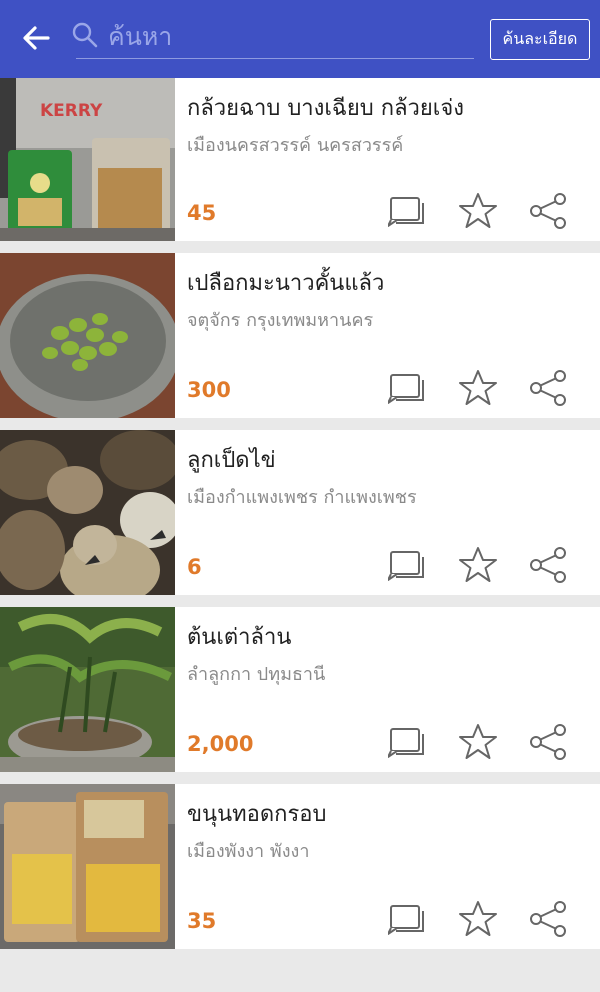 Image resolution: width=600 pixels, height=992 pixels. I want to click on product-price: 6, so click(194, 567).